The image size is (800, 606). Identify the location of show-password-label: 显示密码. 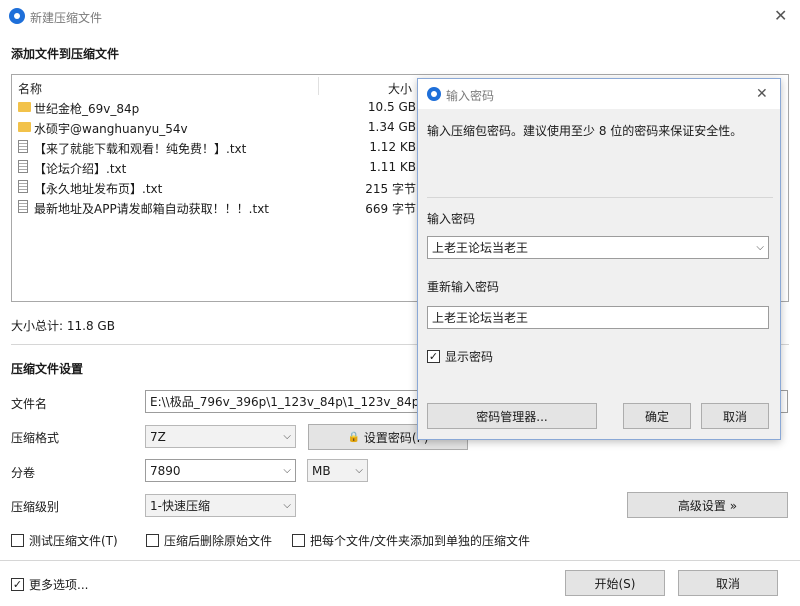
(469, 357).